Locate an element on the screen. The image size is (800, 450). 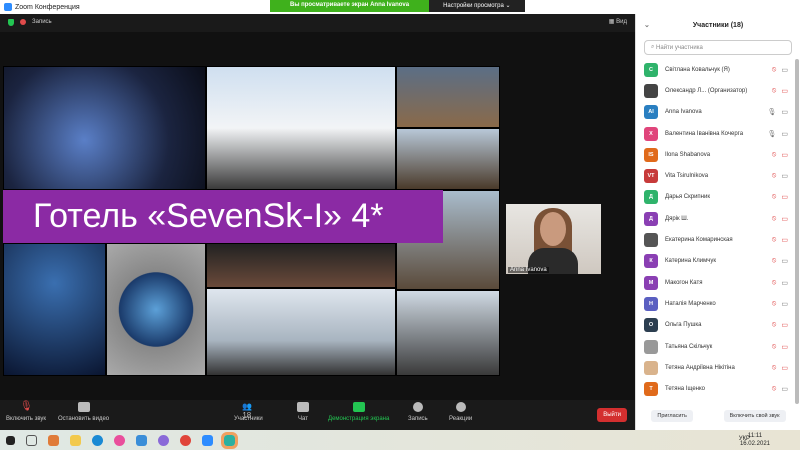
share-screen-button: Демонстрация экрана is located at coordinates (358, 412).